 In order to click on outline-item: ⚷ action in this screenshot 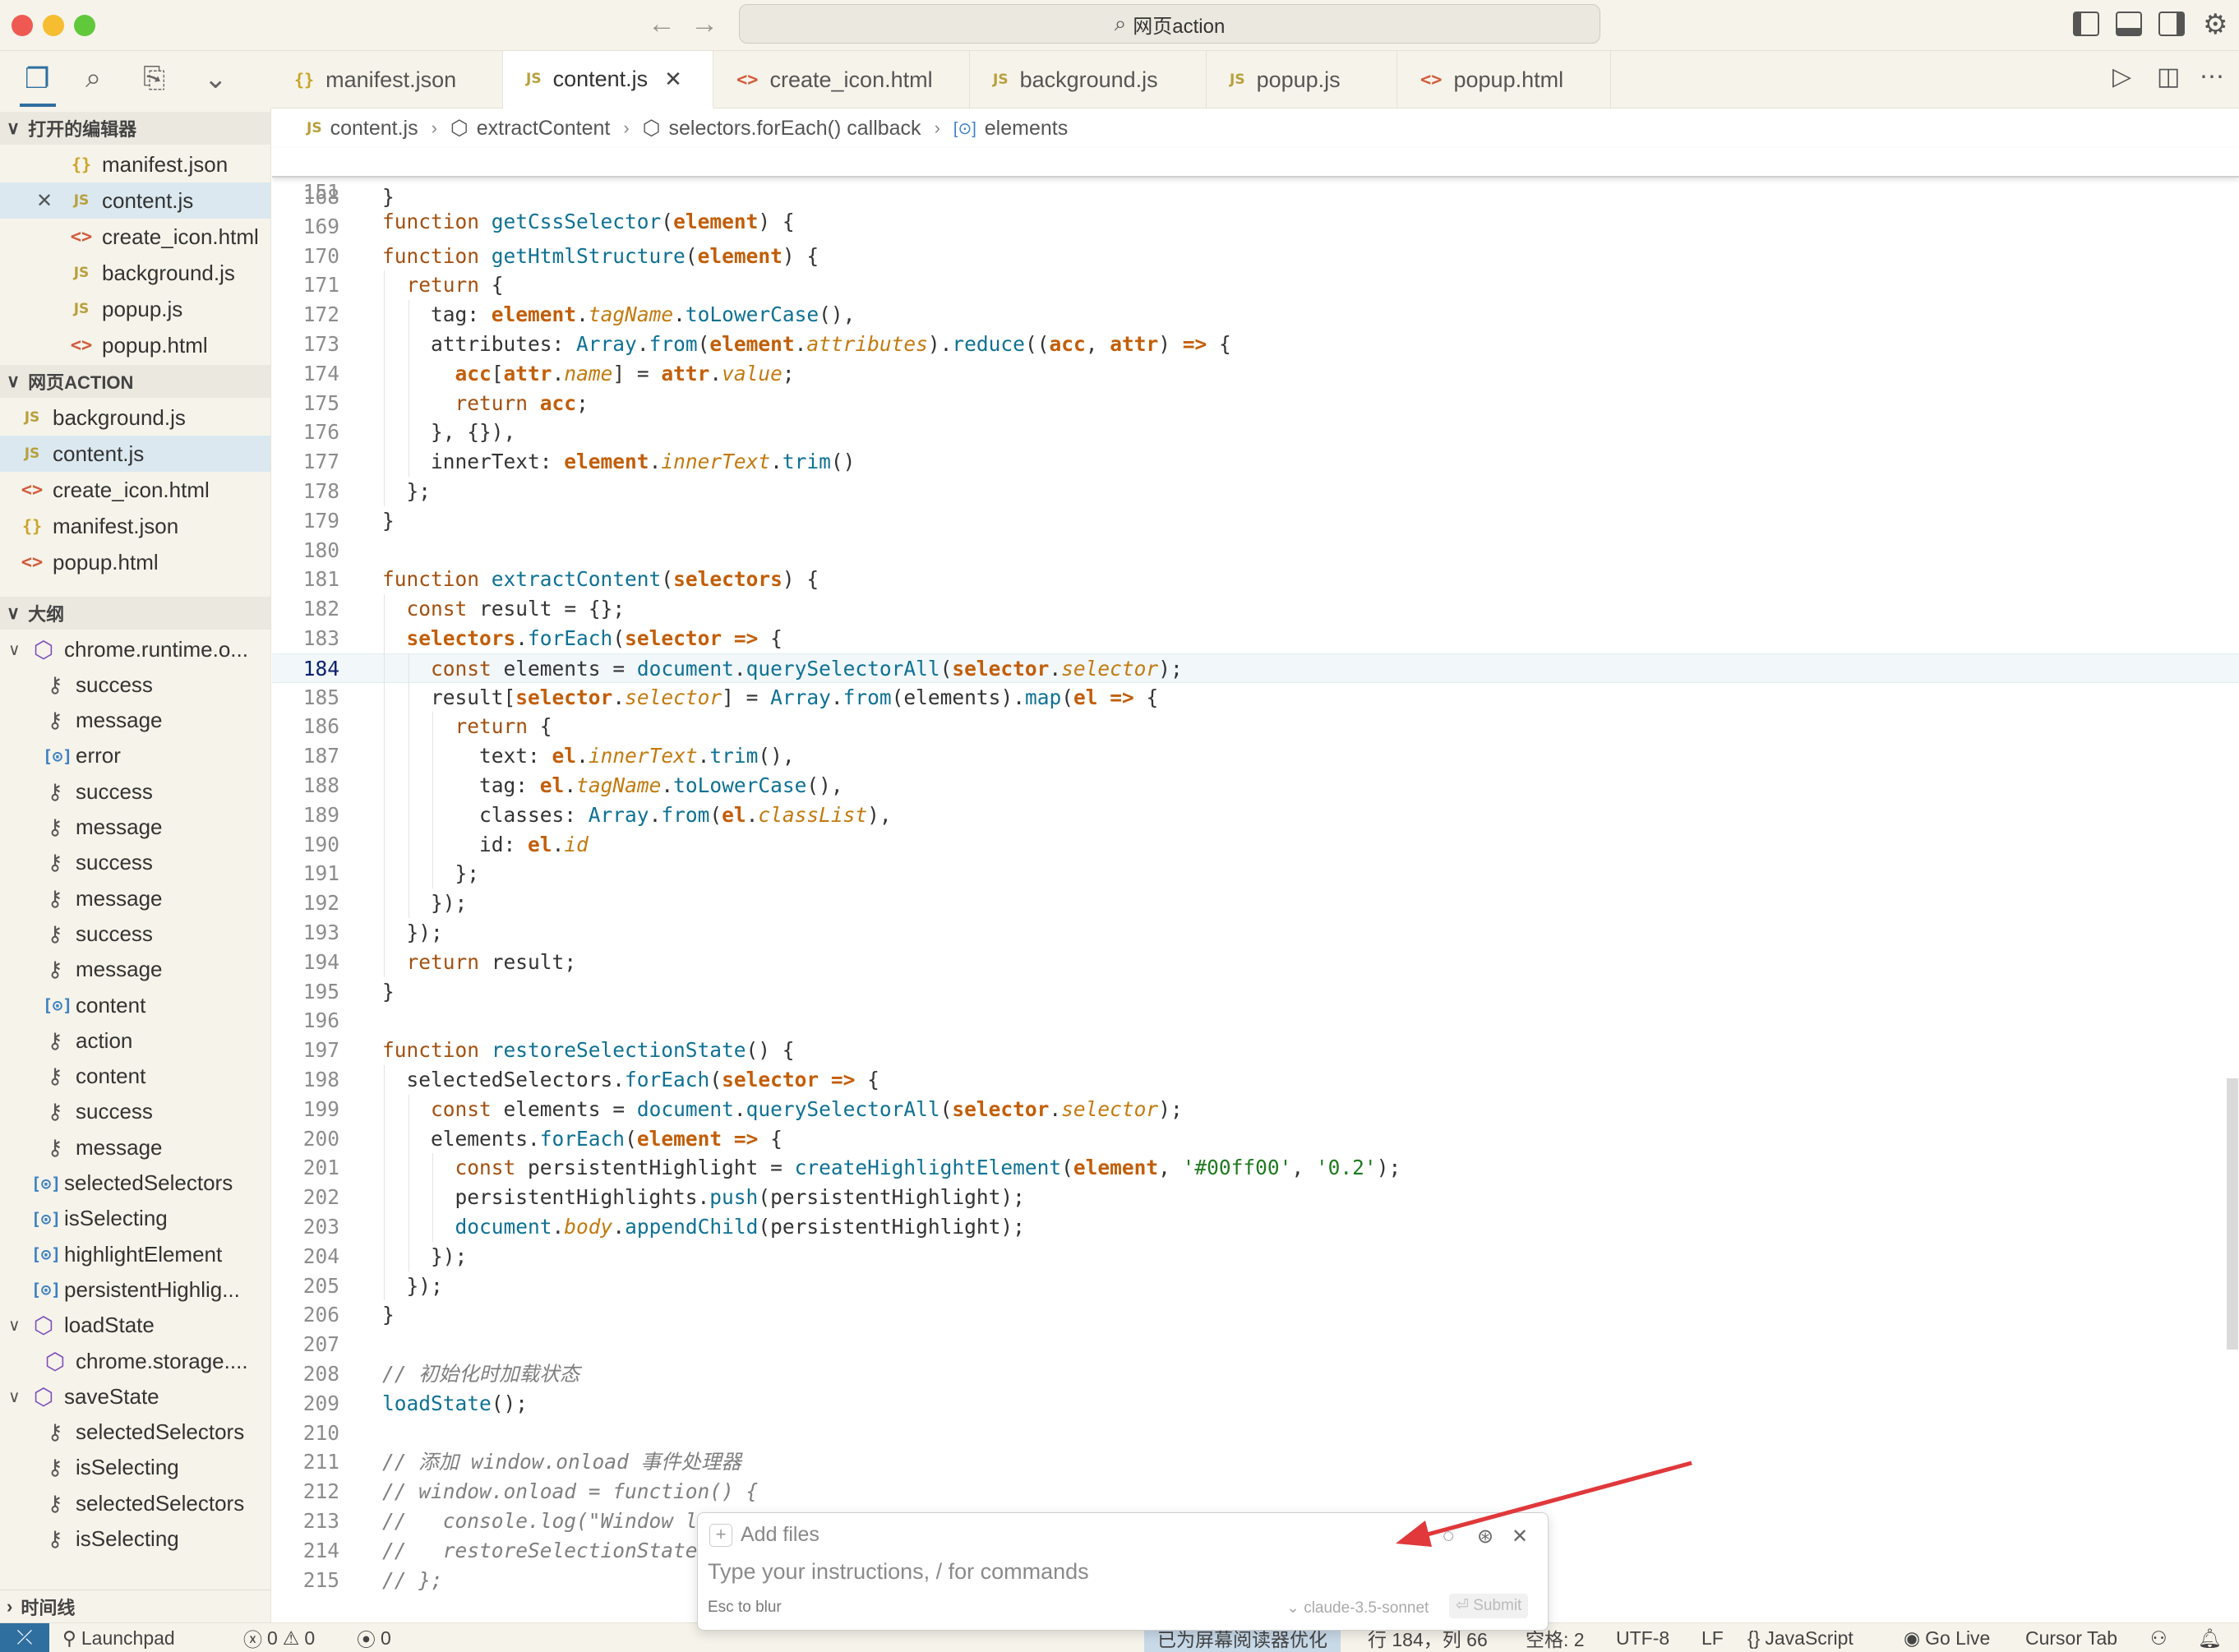, I will do `click(135, 1040)`.